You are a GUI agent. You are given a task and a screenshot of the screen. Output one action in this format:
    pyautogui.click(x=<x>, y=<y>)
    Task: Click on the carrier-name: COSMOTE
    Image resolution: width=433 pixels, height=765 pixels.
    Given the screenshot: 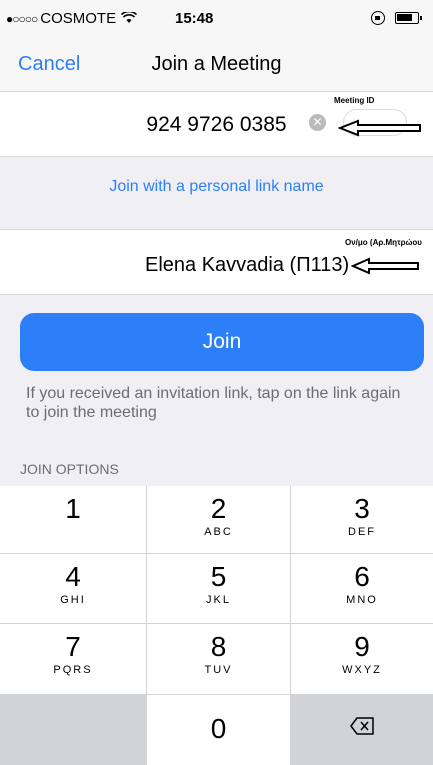 What is the action you would take?
    pyautogui.click(x=78, y=18)
    